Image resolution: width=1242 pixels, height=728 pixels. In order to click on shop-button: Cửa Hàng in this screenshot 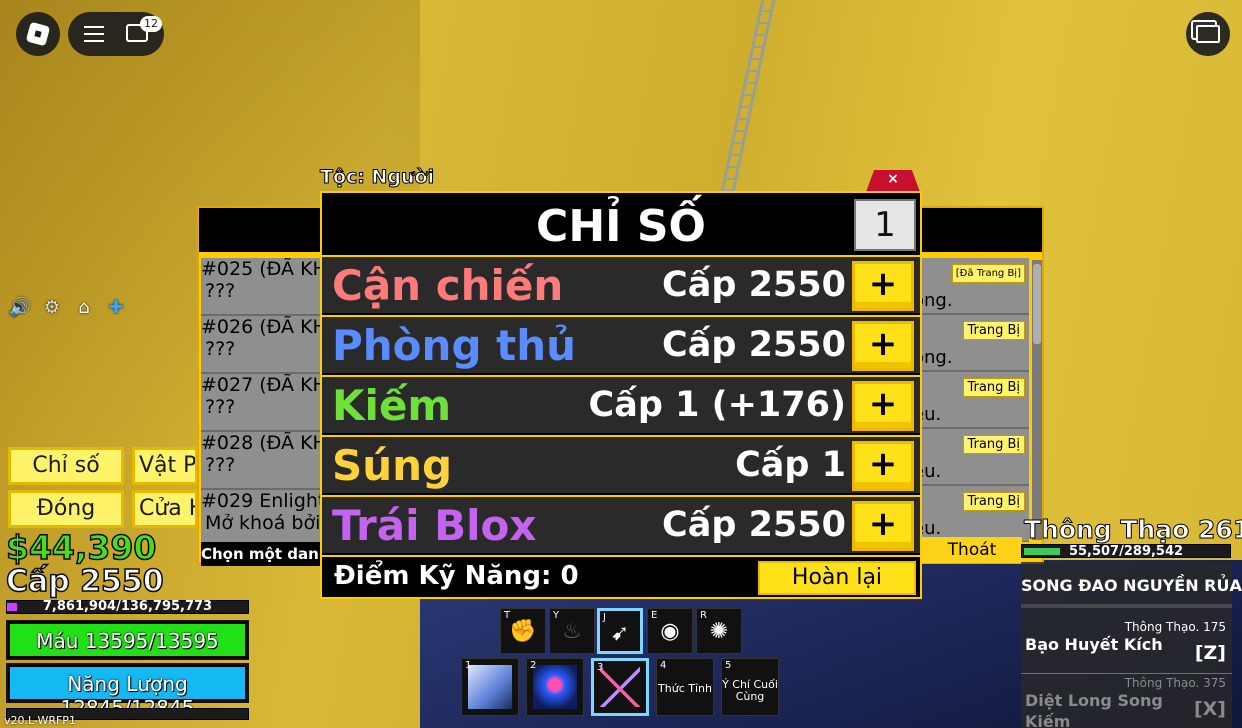, I will do `click(165, 509)`.